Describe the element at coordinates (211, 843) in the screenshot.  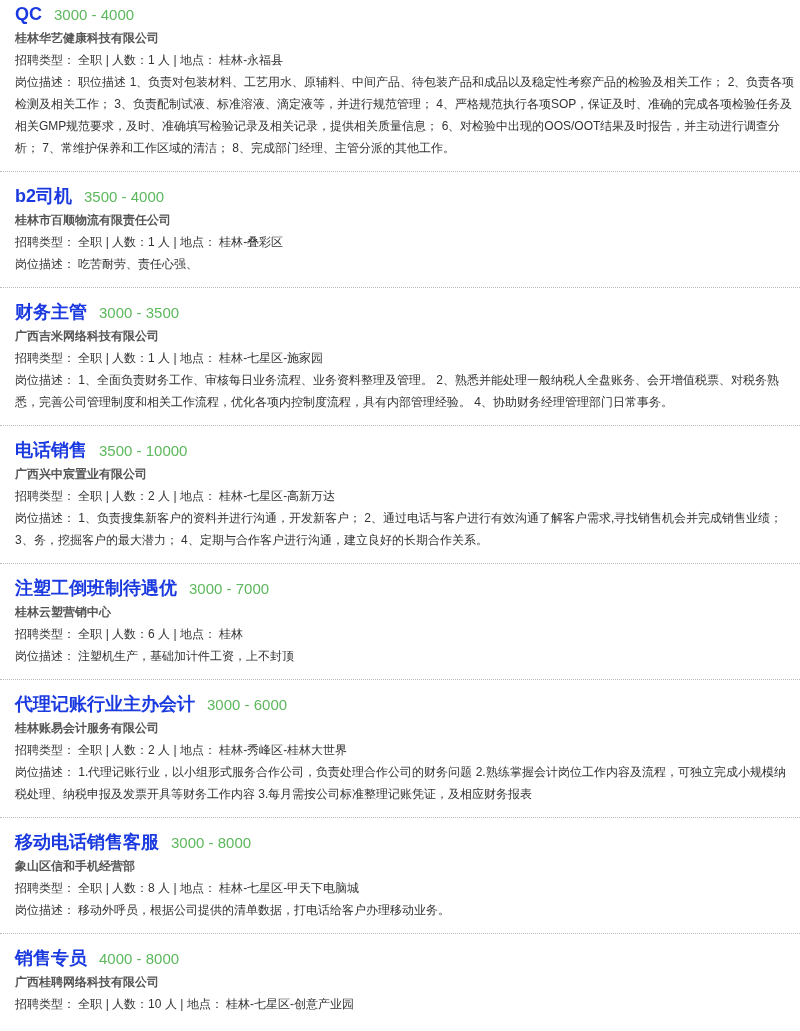
I see `salary-range: 3000 - 8000` at that location.